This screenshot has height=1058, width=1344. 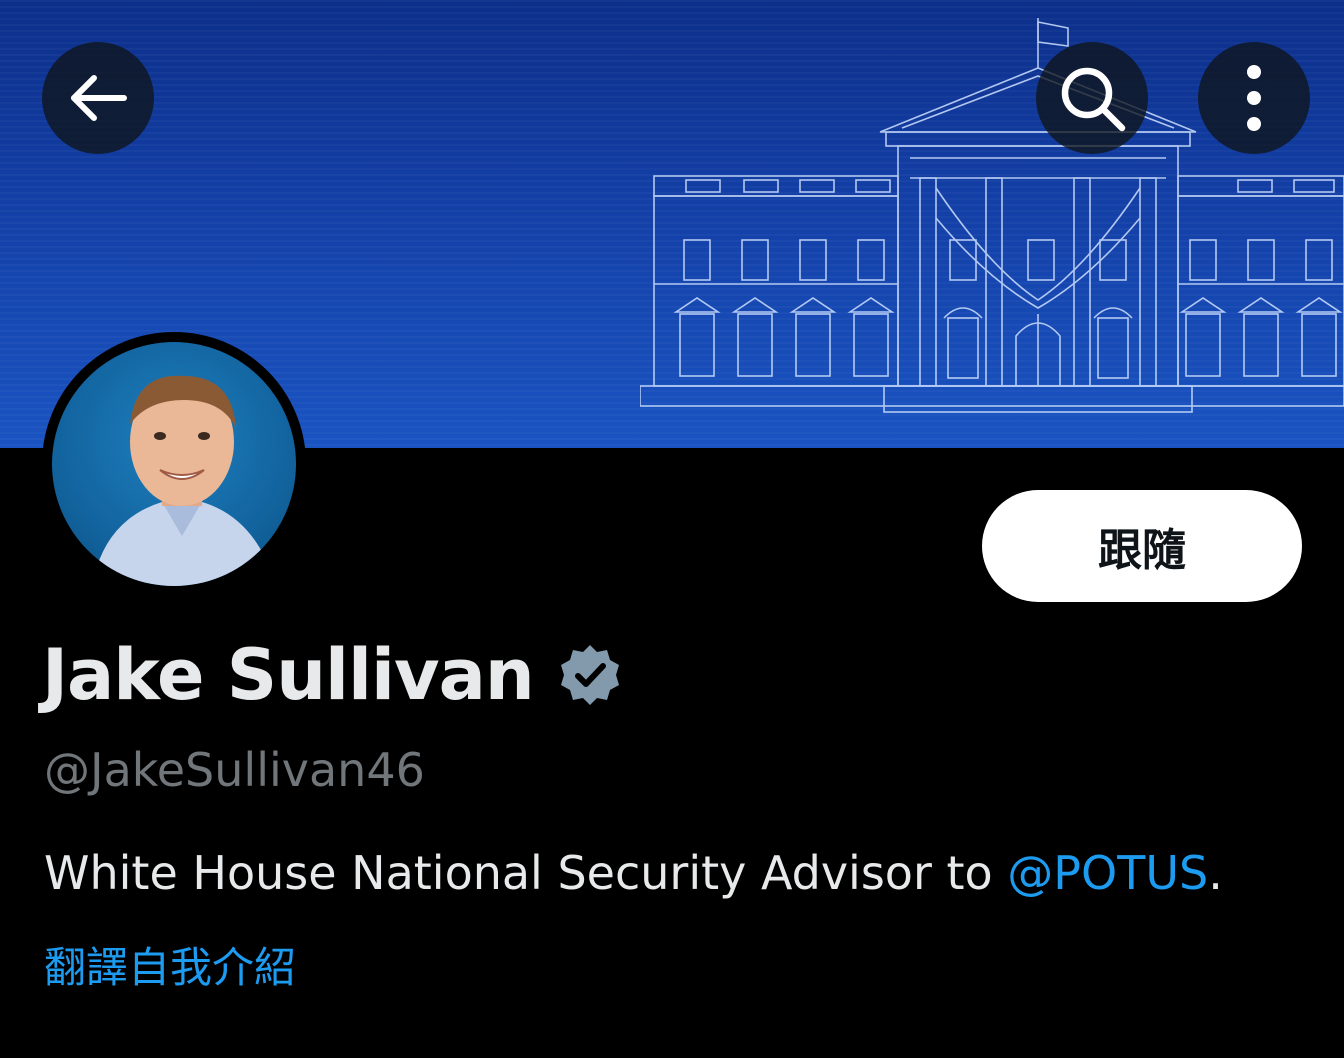 What do you see at coordinates (170, 968) in the screenshot?
I see `translate-bio-link: 翻譯自我介紹` at bounding box center [170, 968].